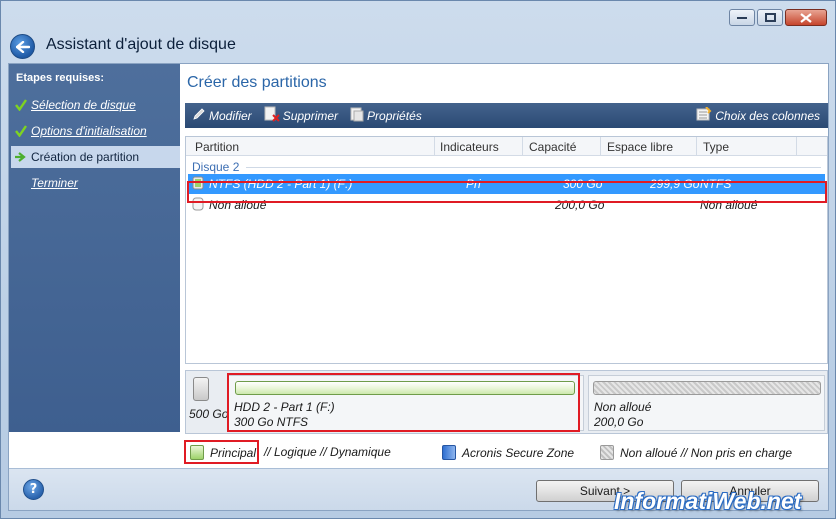 Image resolution: width=836 pixels, height=519 pixels. What do you see at coordinates (95, 183) in the screenshot?
I see `step-finish: Terminer` at bounding box center [95, 183].